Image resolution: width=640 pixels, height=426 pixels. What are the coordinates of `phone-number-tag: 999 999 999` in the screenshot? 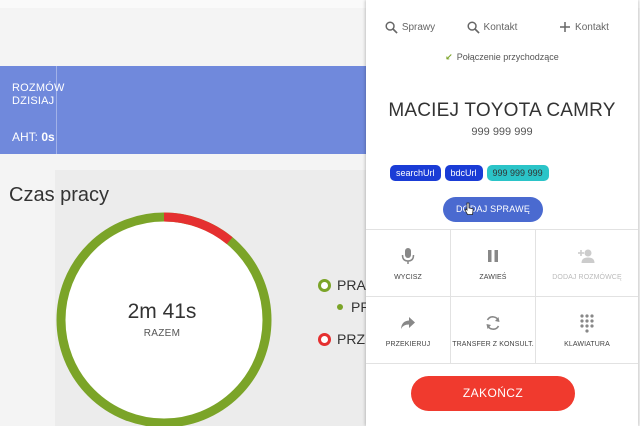 It's located at (517, 173).